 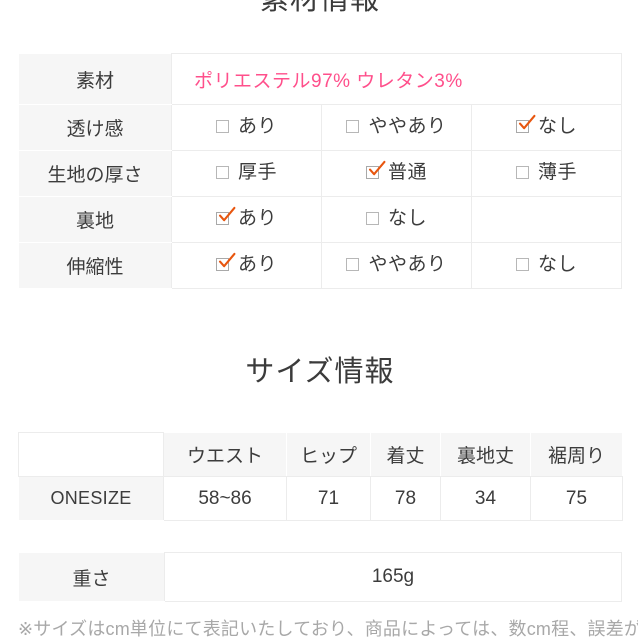 I want to click on table-row: 裏地 あり なし, so click(x=320, y=219).